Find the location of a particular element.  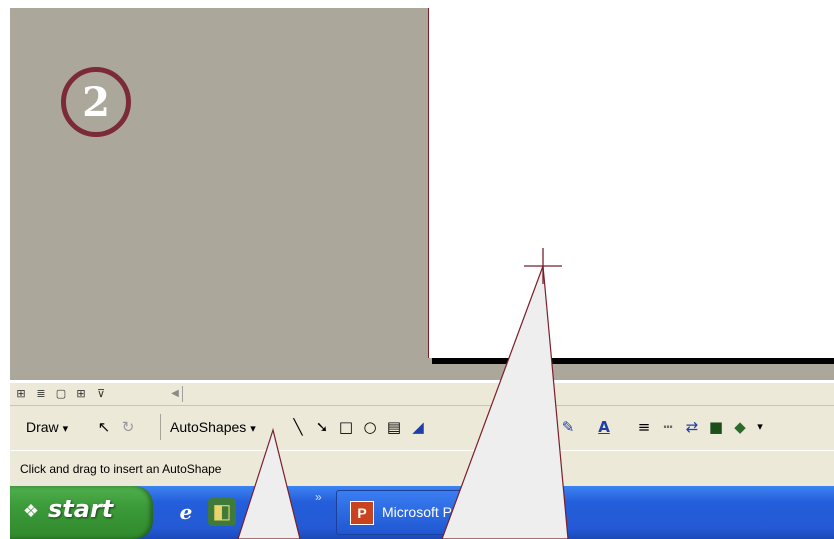

slide-sorter-view-icon: ⊞ is located at coordinates (81, 393).